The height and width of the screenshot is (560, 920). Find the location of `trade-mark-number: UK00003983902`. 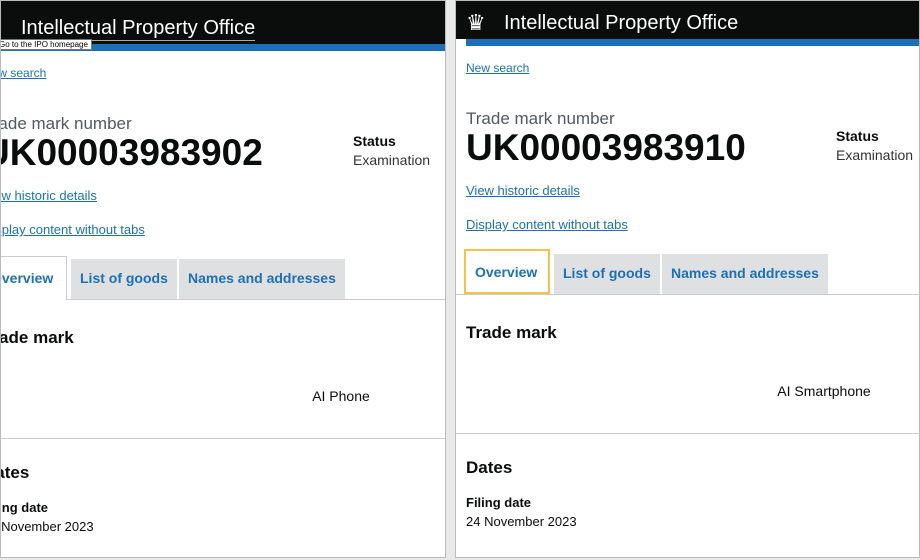

trade-mark-number: UK00003983902 is located at coordinates (131, 152).